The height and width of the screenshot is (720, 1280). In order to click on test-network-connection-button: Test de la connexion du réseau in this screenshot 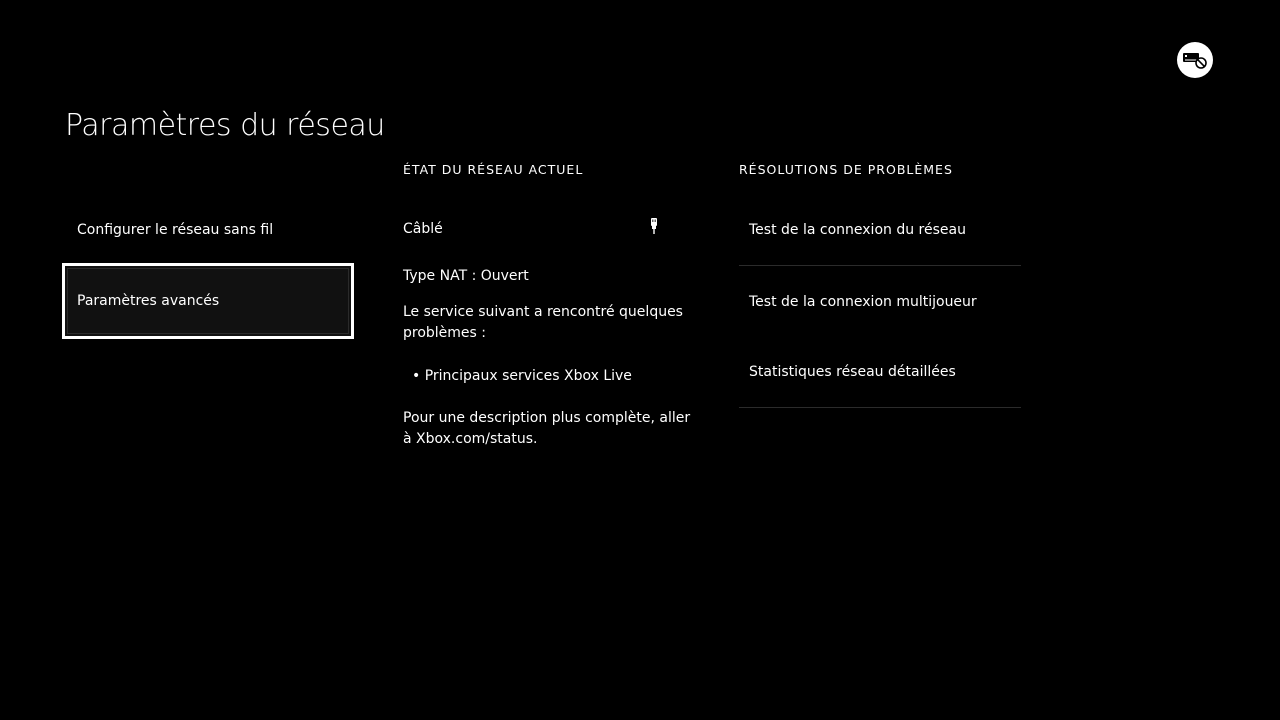, I will do `click(880, 230)`.